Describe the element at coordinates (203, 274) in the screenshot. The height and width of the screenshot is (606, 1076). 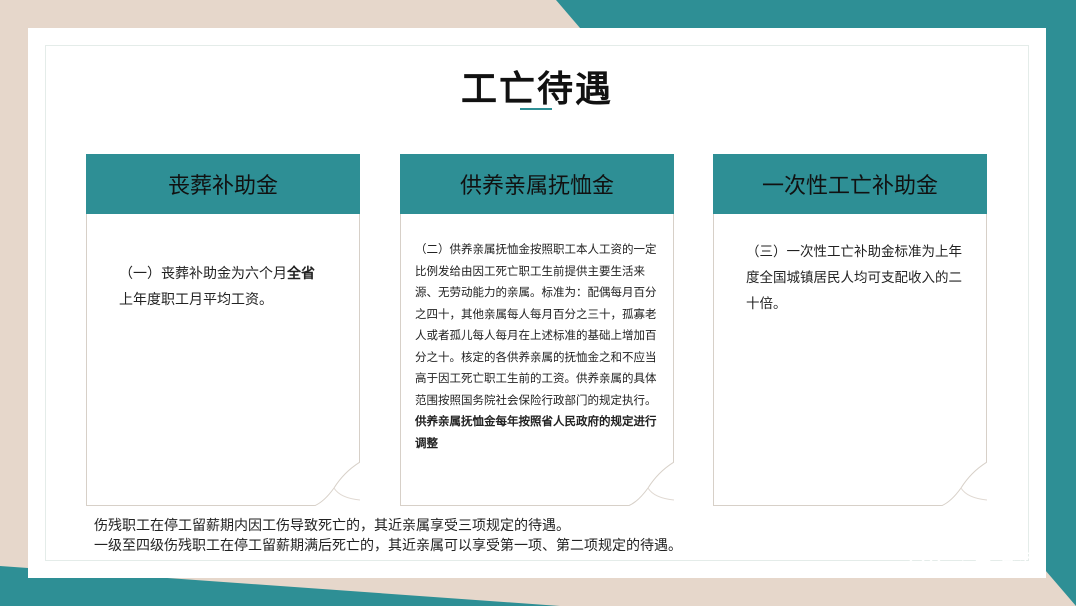
I see `card-text: （一）丧葬补助金为六个月` at that location.